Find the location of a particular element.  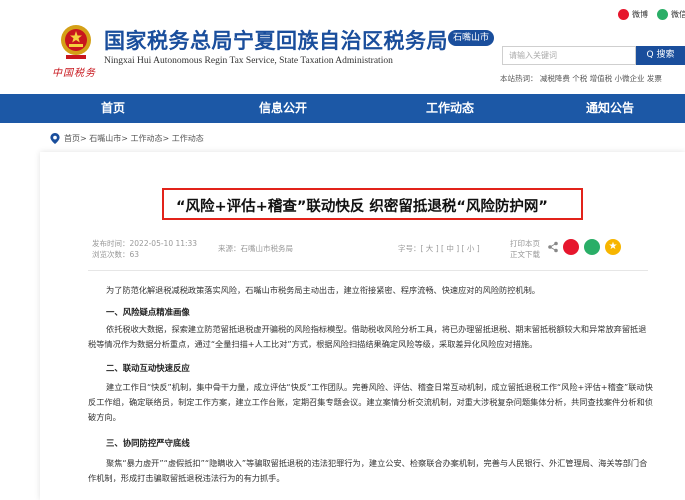

meta-divider is located at coordinates (368, 270).